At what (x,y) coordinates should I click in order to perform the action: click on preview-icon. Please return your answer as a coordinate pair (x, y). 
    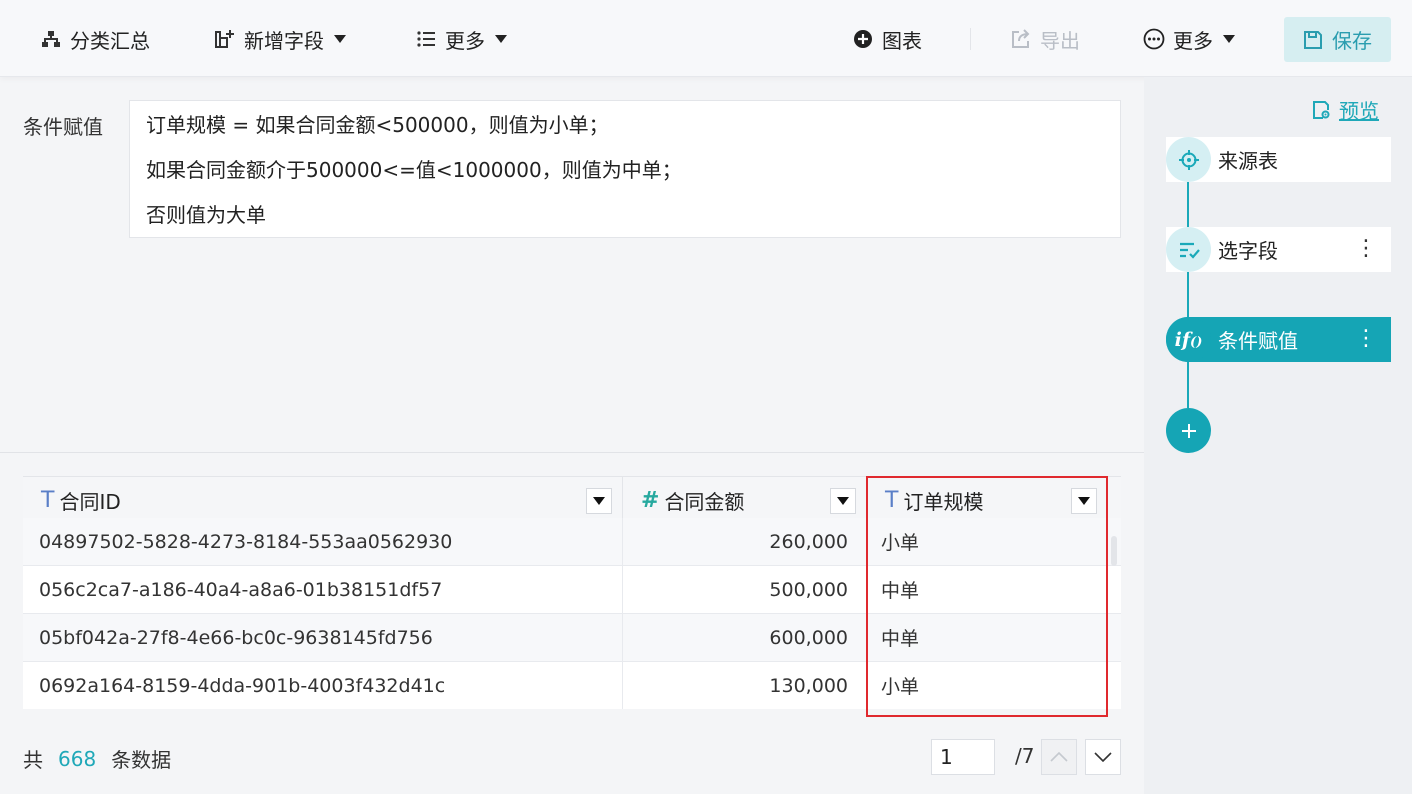
    Looking at the image, I should click on (1321, 110).